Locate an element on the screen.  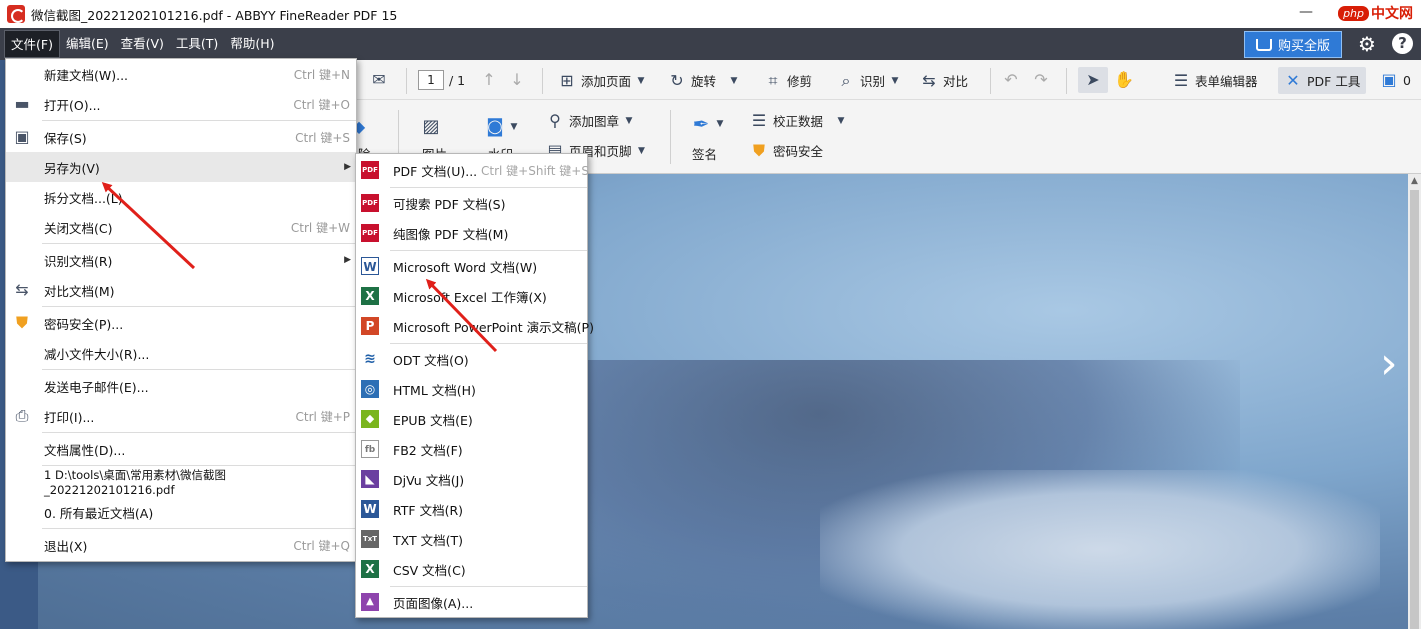
scrollbar-thumb is located at coordinates (1414, 409).